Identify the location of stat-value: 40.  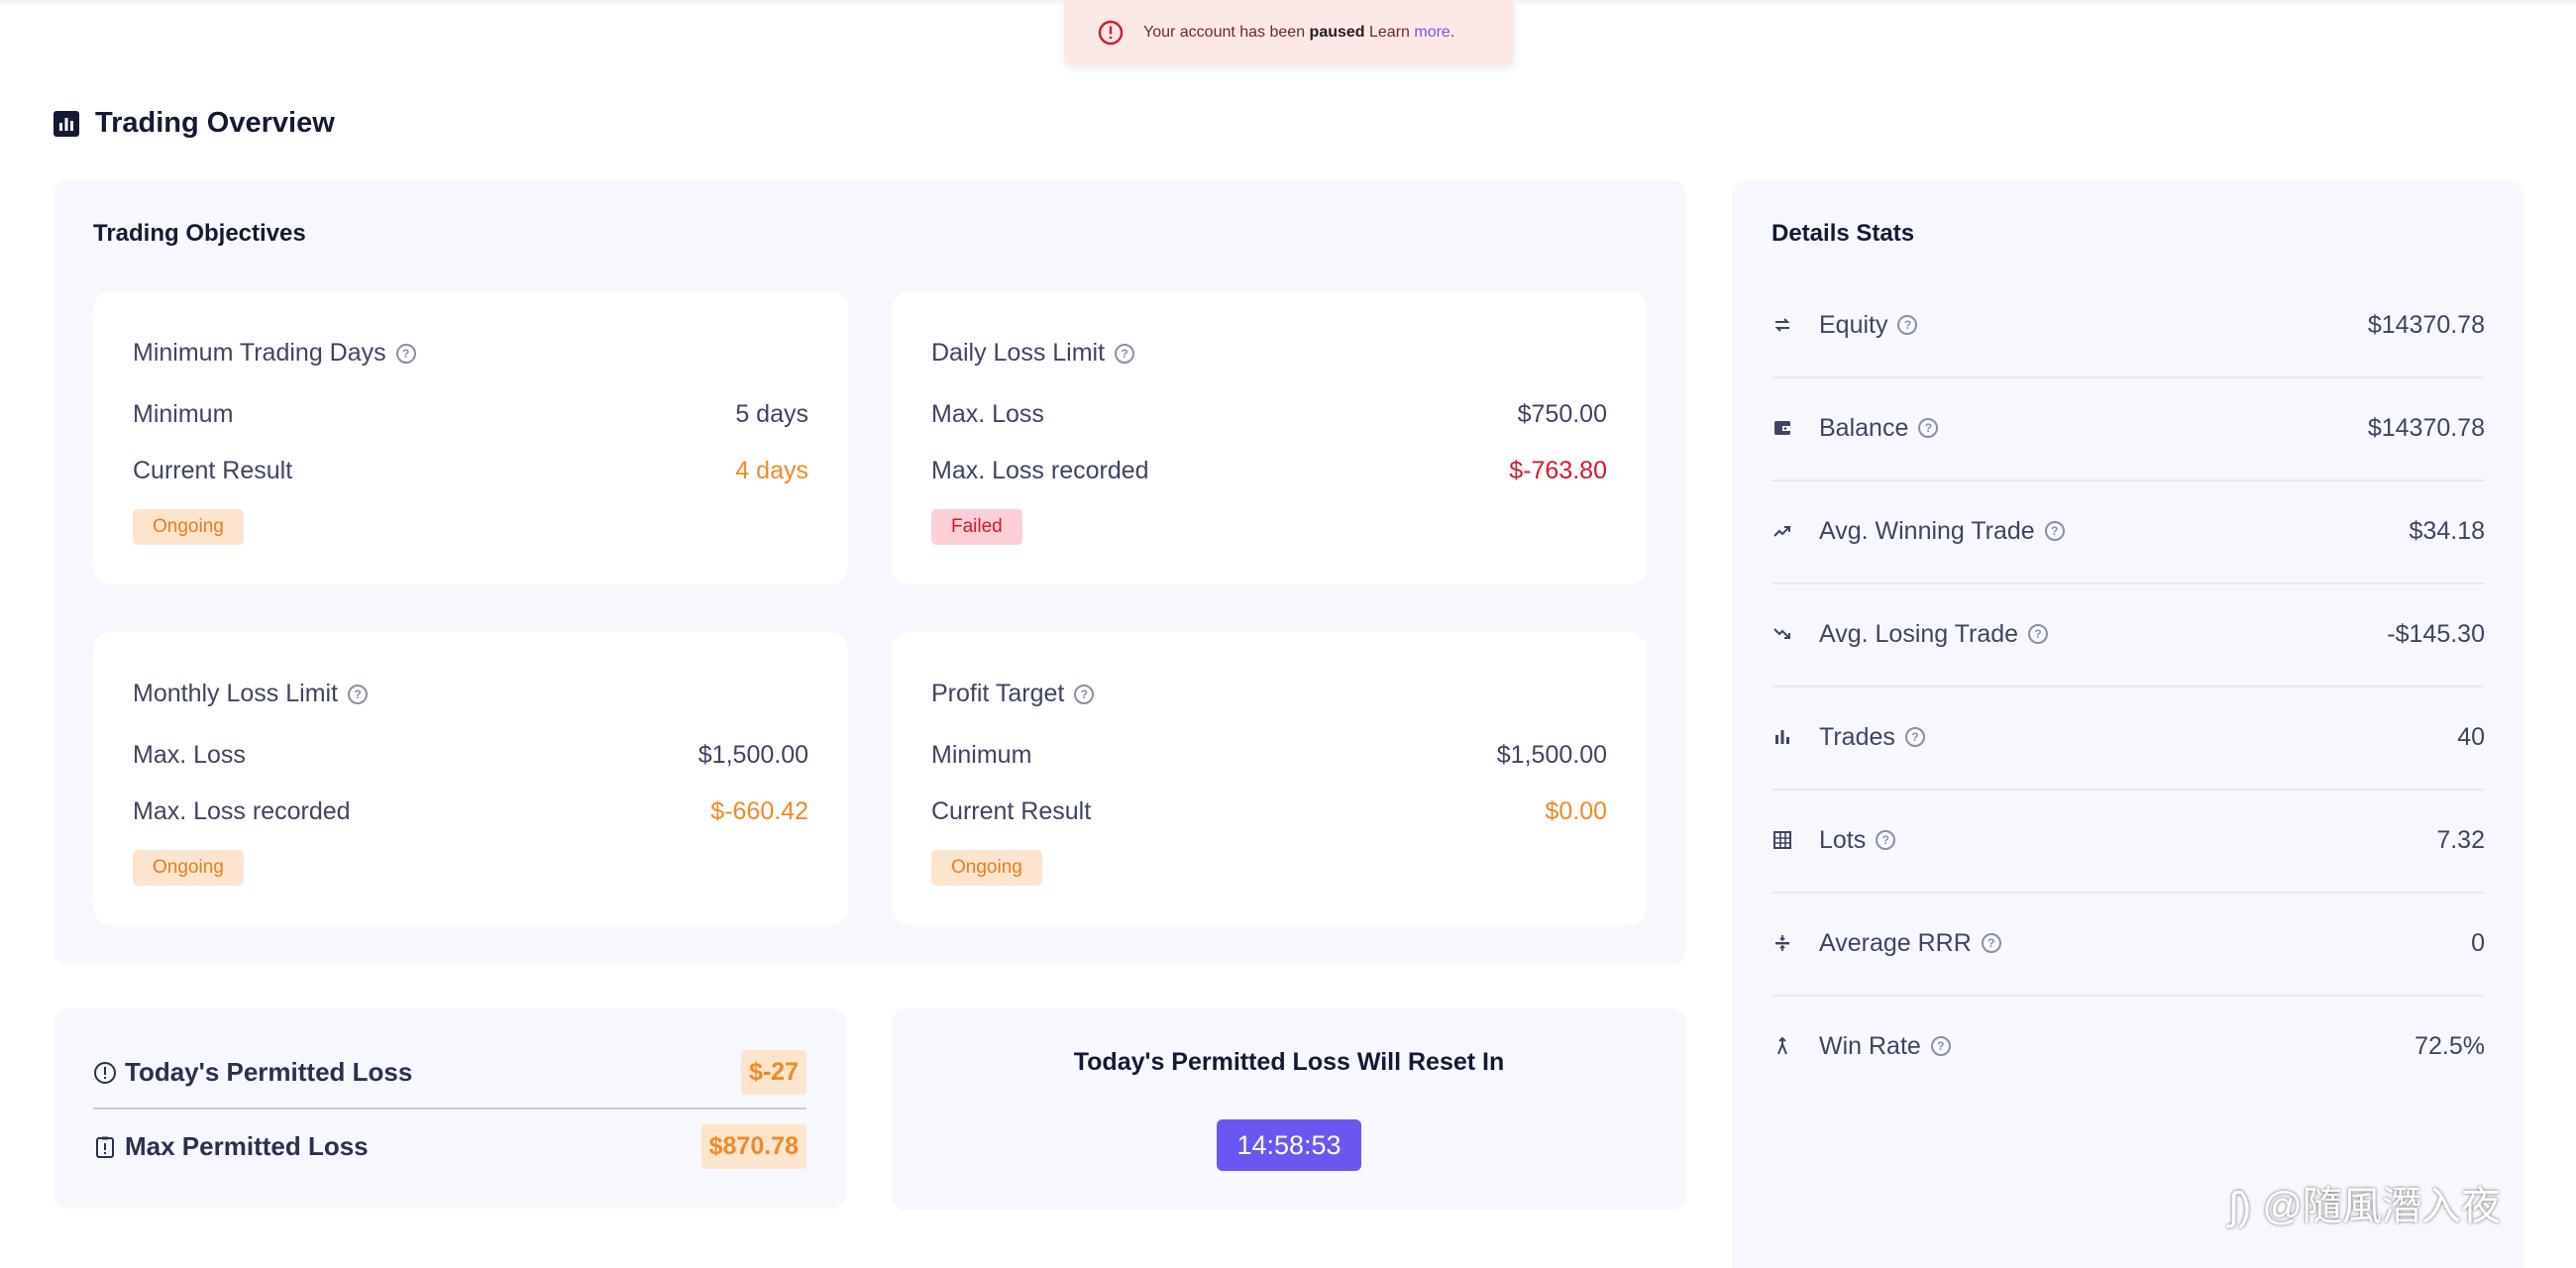
(2471, 736).